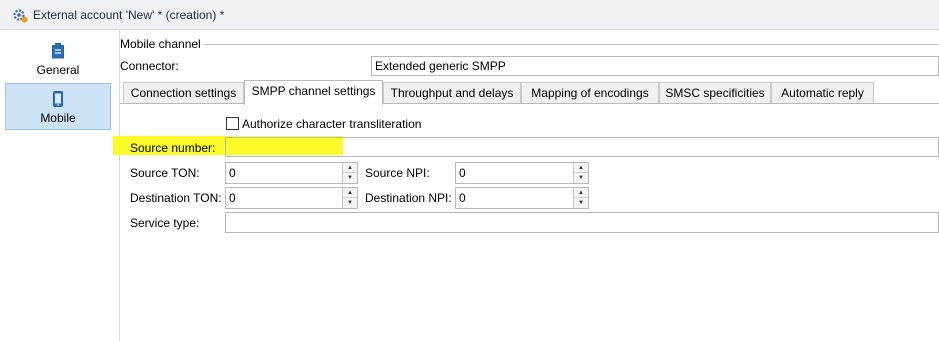  What do you see at coordinates (462, 198) in the screenshot?
I see `destination-npi-value: 0` at bounding box center [462, 198].